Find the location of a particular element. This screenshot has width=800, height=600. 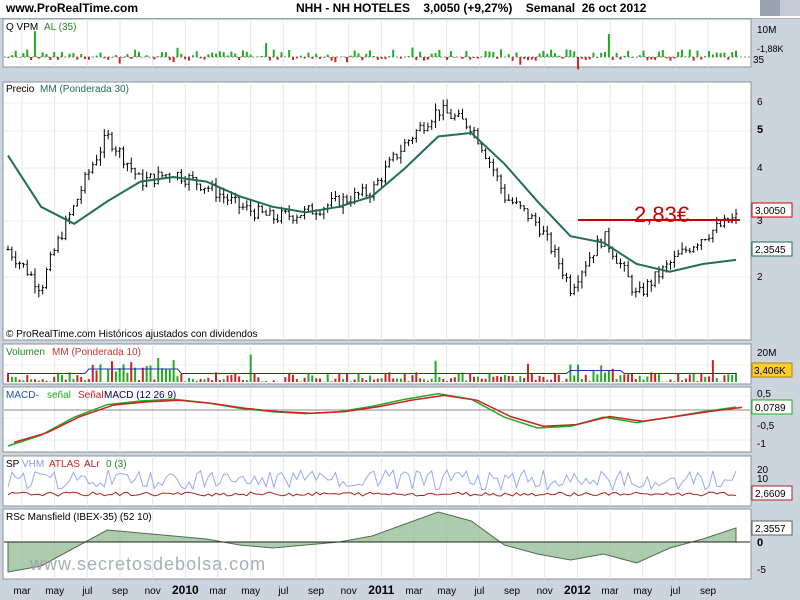

x-tick-label: jul is located at coordinates (282, 591).